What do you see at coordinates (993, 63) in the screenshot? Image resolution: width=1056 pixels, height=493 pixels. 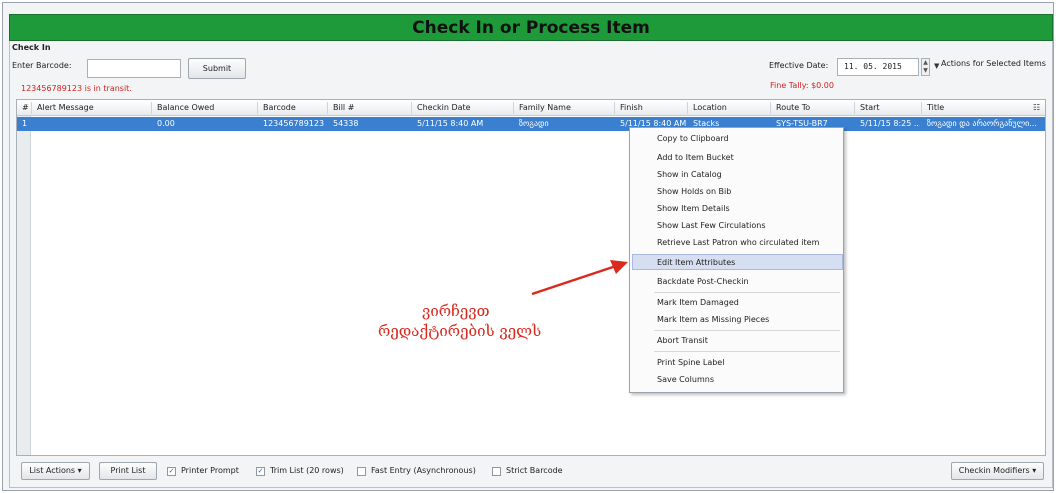 I see `actions-for-selected-button: Actions for Selected Items` at bounding box center [993, 63].